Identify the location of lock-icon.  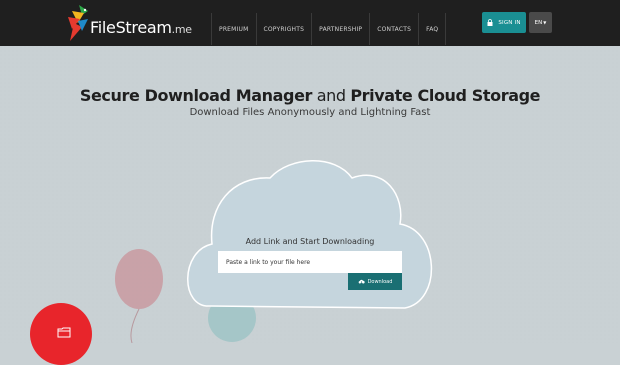
(490, 22).